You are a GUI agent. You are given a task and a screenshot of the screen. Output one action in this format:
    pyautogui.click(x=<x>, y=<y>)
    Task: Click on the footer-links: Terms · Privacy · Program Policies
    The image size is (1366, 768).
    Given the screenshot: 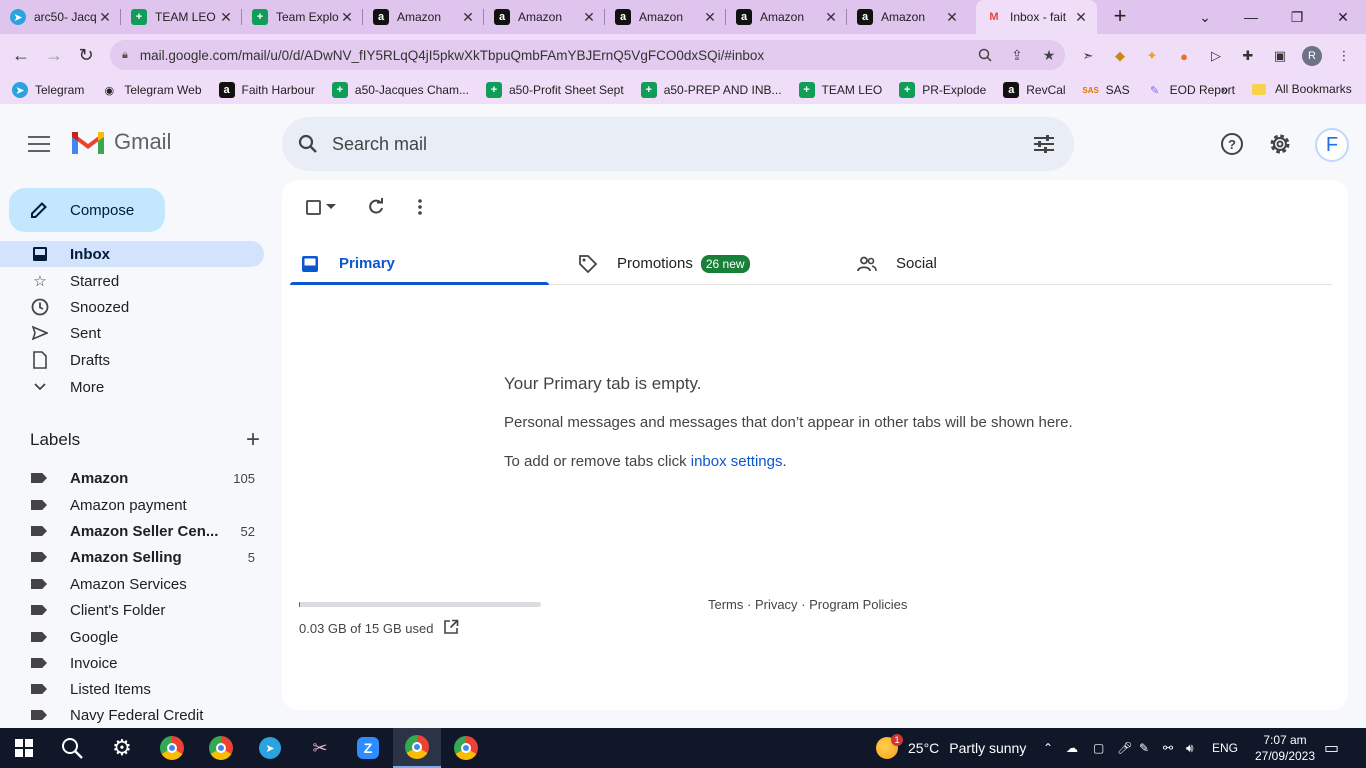 What is the action you would take?
    pyautogui.click(x=807, y=604)
    